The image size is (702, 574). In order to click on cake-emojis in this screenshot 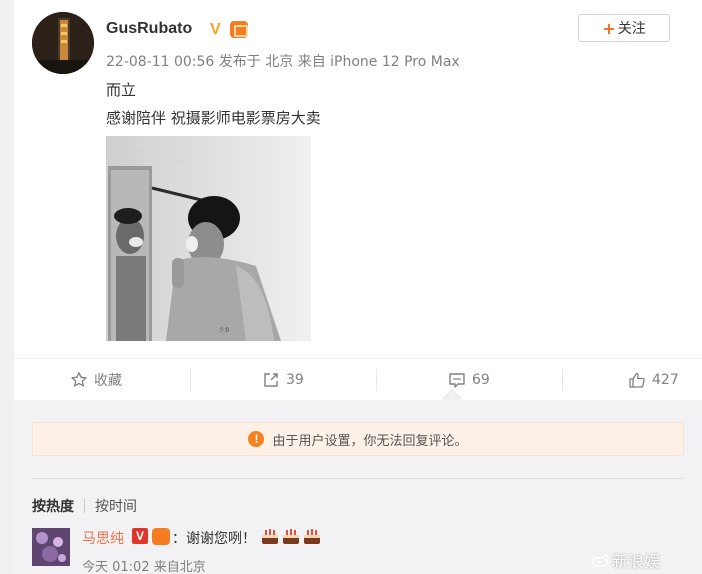, I will do `click(291, 536)`.